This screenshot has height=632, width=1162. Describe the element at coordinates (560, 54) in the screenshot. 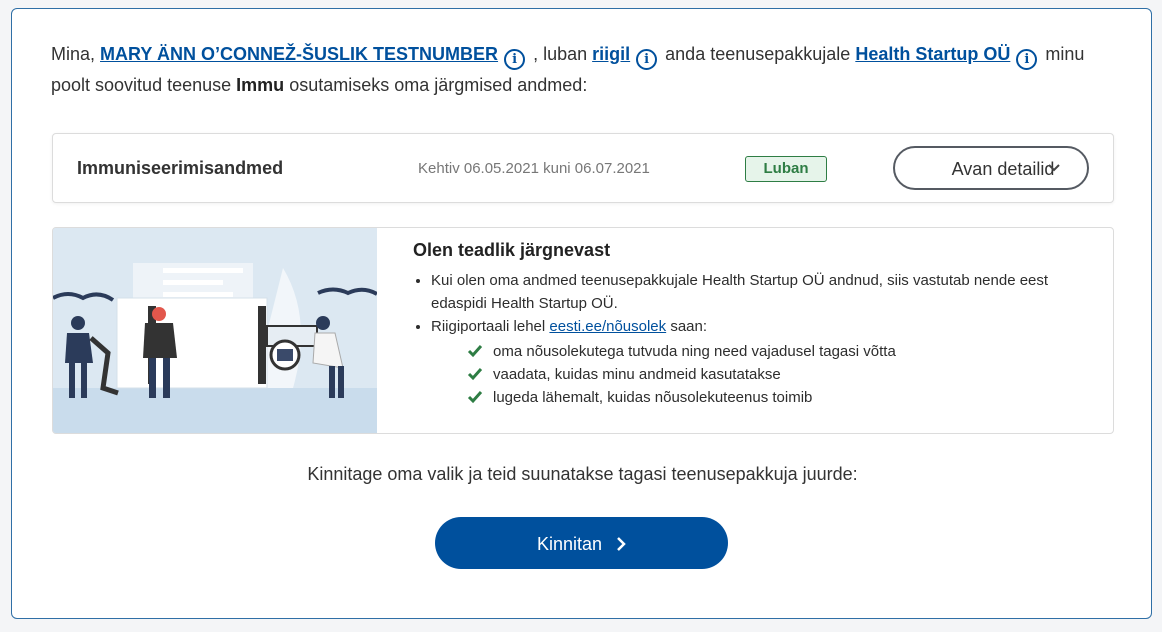

I see `intro-text: , luban` at that location.